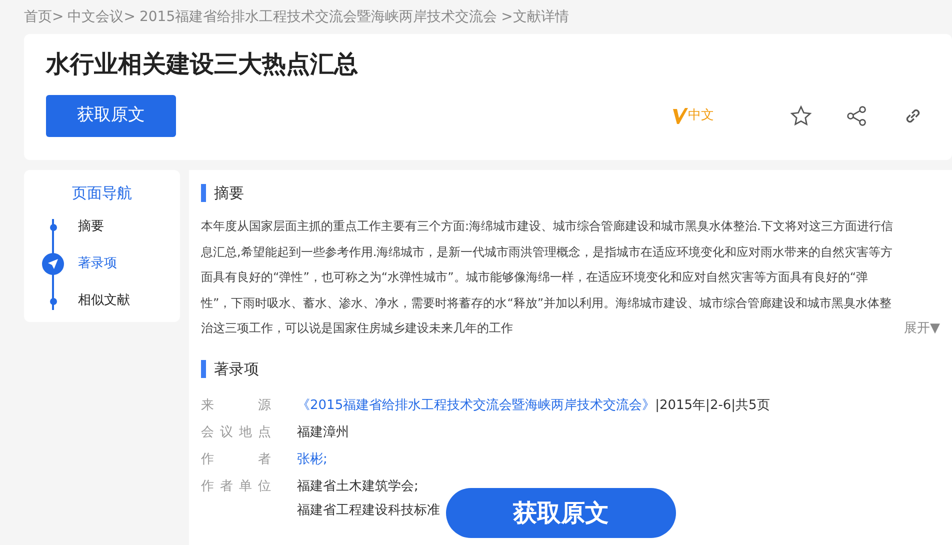  Describe the element at coordinates (701, 116) in the screenshot. I see `language-label: 中文` at that location.